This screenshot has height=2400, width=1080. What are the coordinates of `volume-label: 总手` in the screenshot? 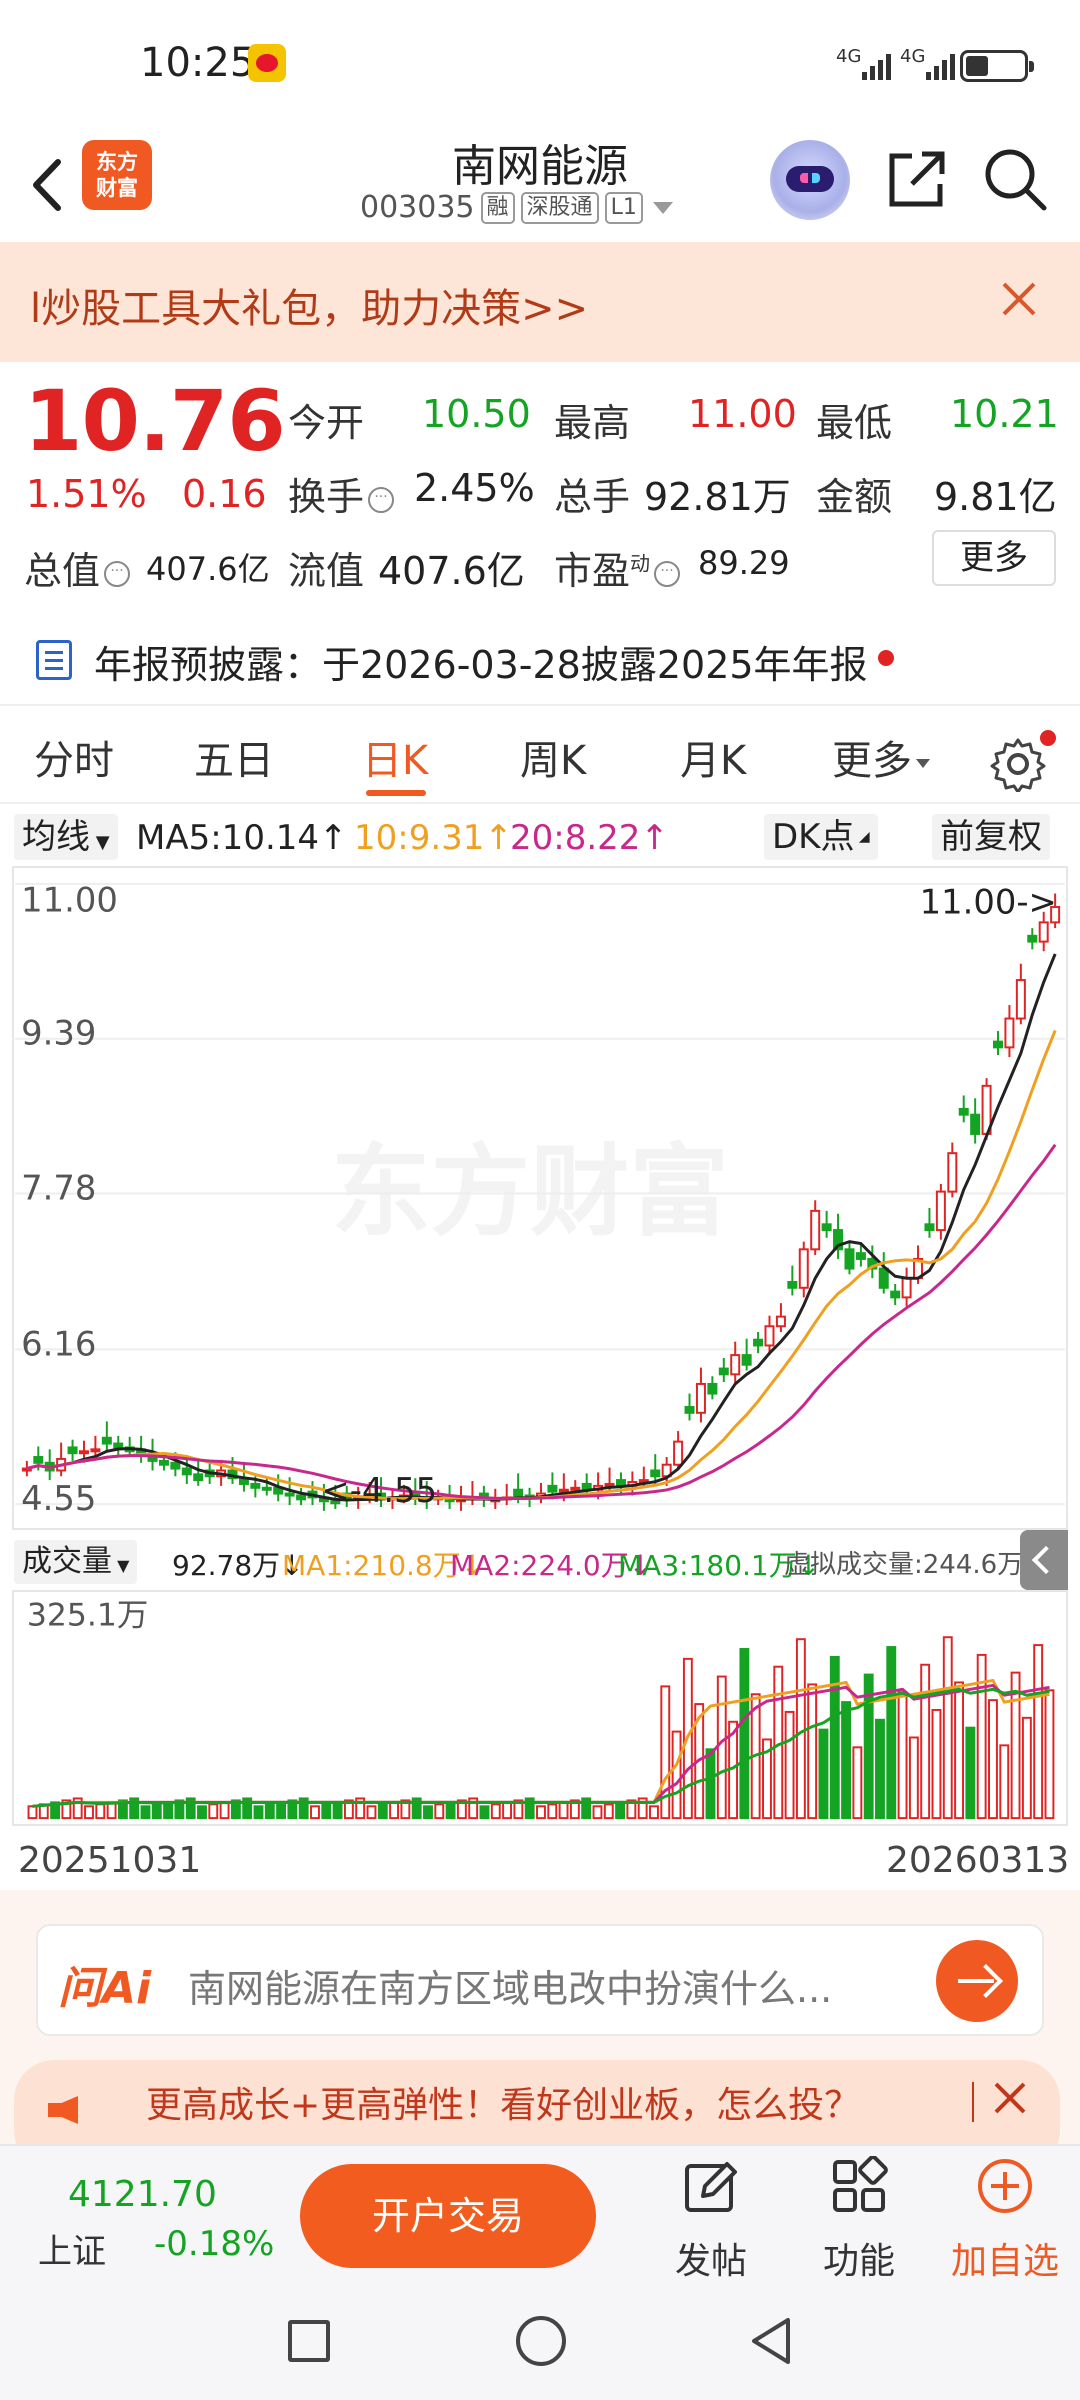 It's located at (592, 497).